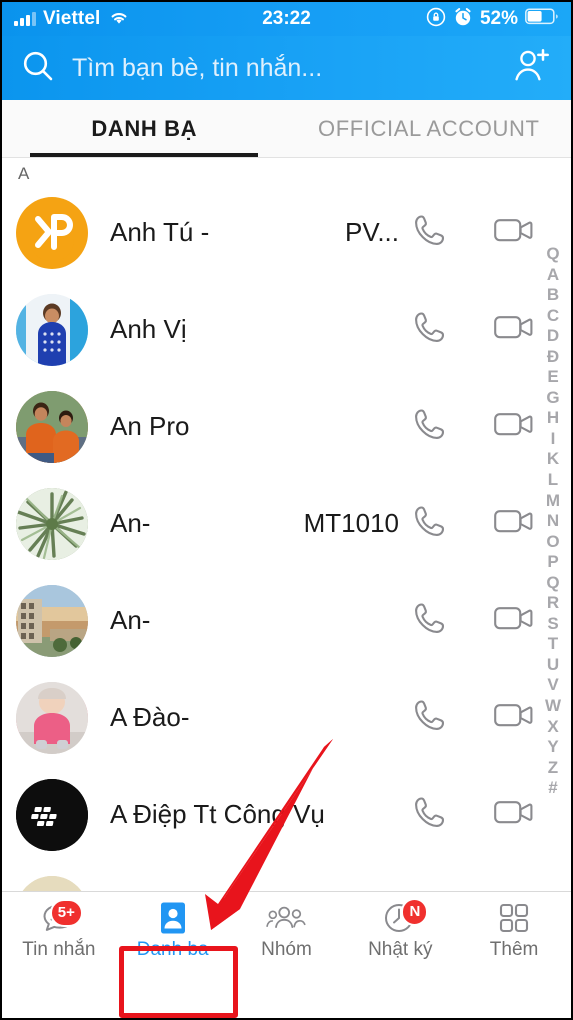 The width and height of the screenshot is (573, 1020). Describe the element at coordinates (553, 439) in the screenshot. I see `alphabet-index-item: I` at that location.